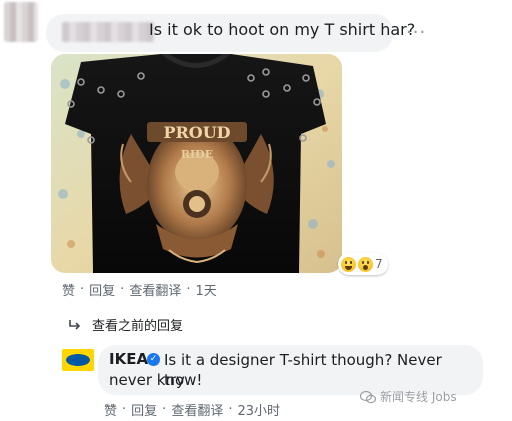 The height and width of the screenshot is (421, 512). Describe the element at coordinates (368, 396) in the screenshot. I see `wechat-icon` at that location.